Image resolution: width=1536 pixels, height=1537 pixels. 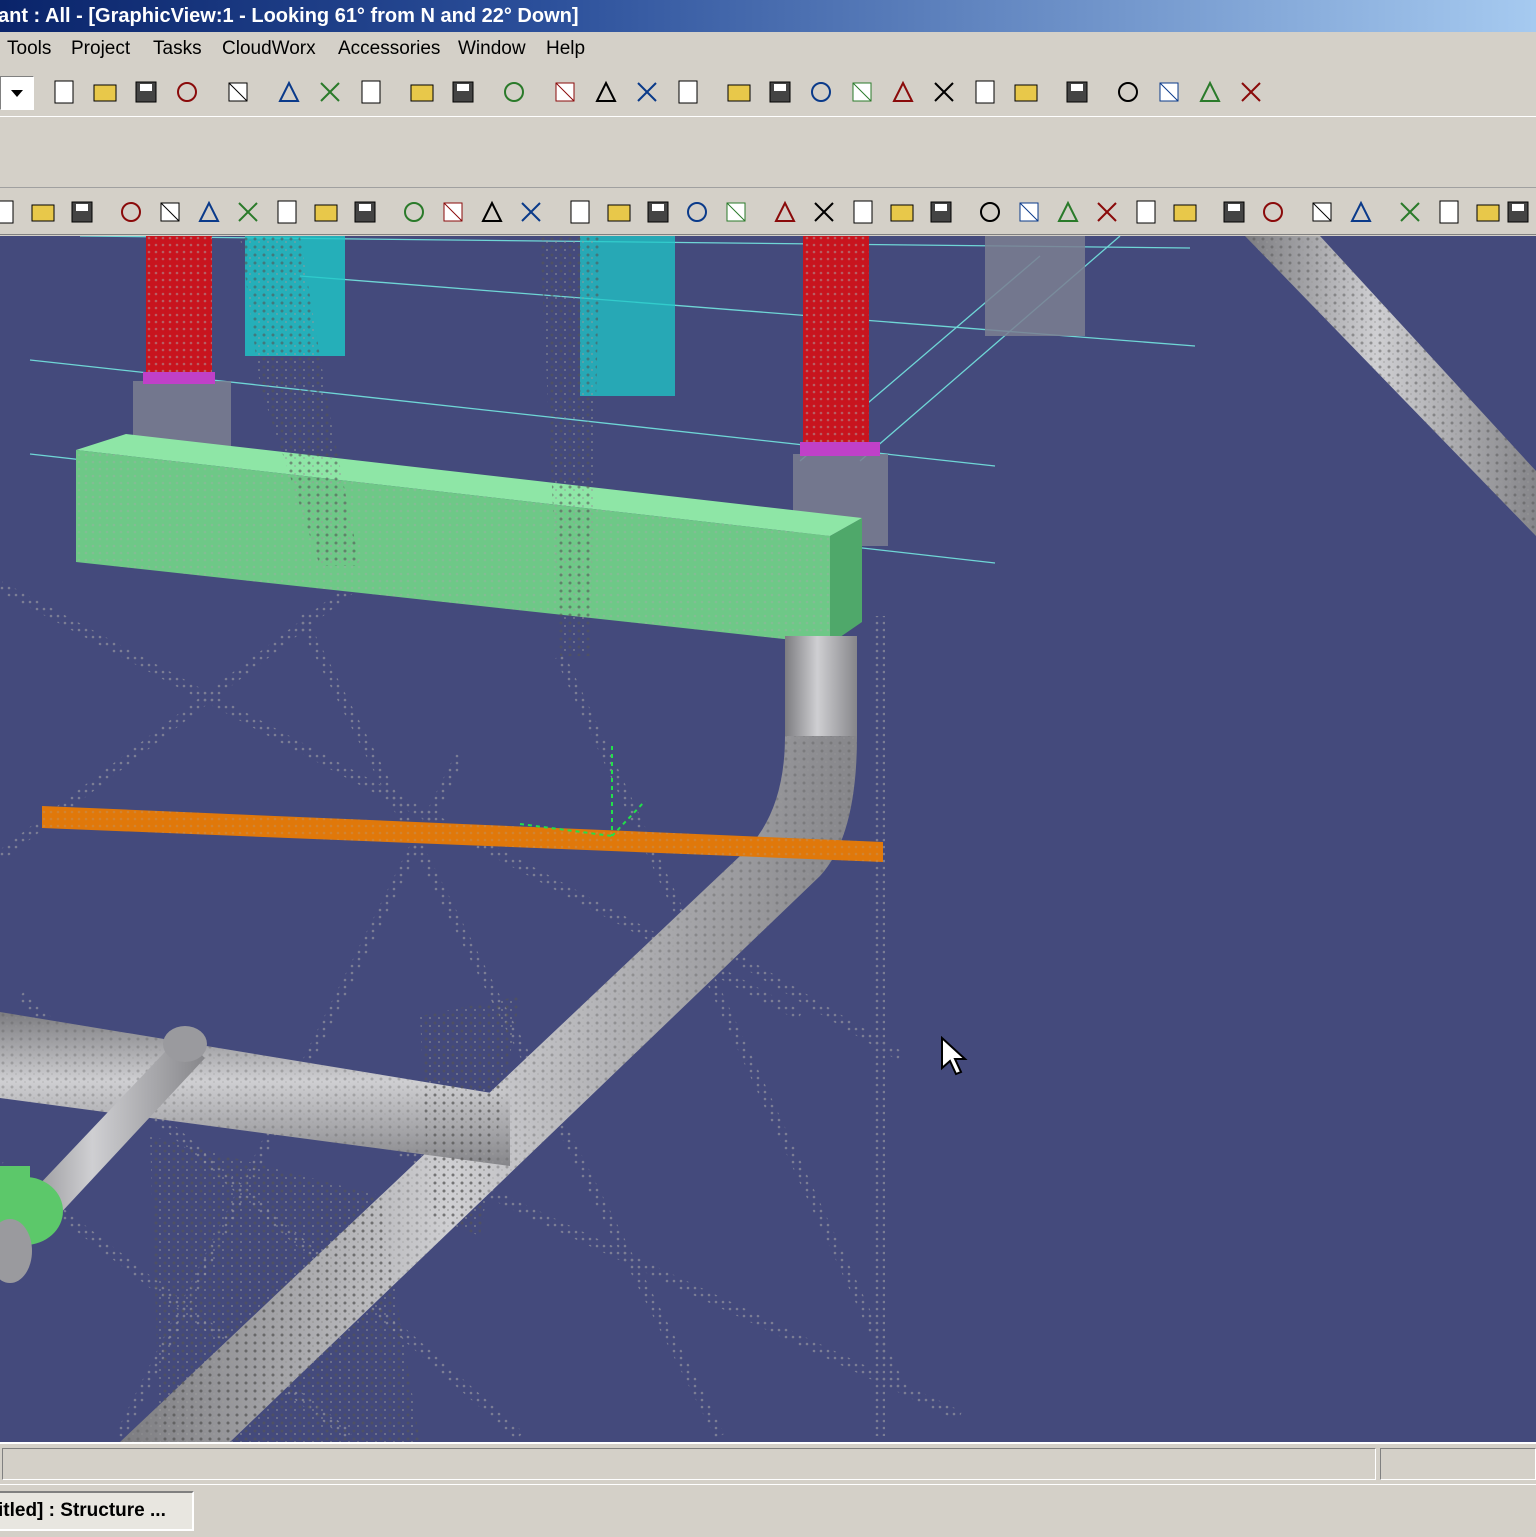 What do you see at coordinates (1449, 212) in the screenshot?
I see `axis-1-button` at bounding box center [1449, 212].